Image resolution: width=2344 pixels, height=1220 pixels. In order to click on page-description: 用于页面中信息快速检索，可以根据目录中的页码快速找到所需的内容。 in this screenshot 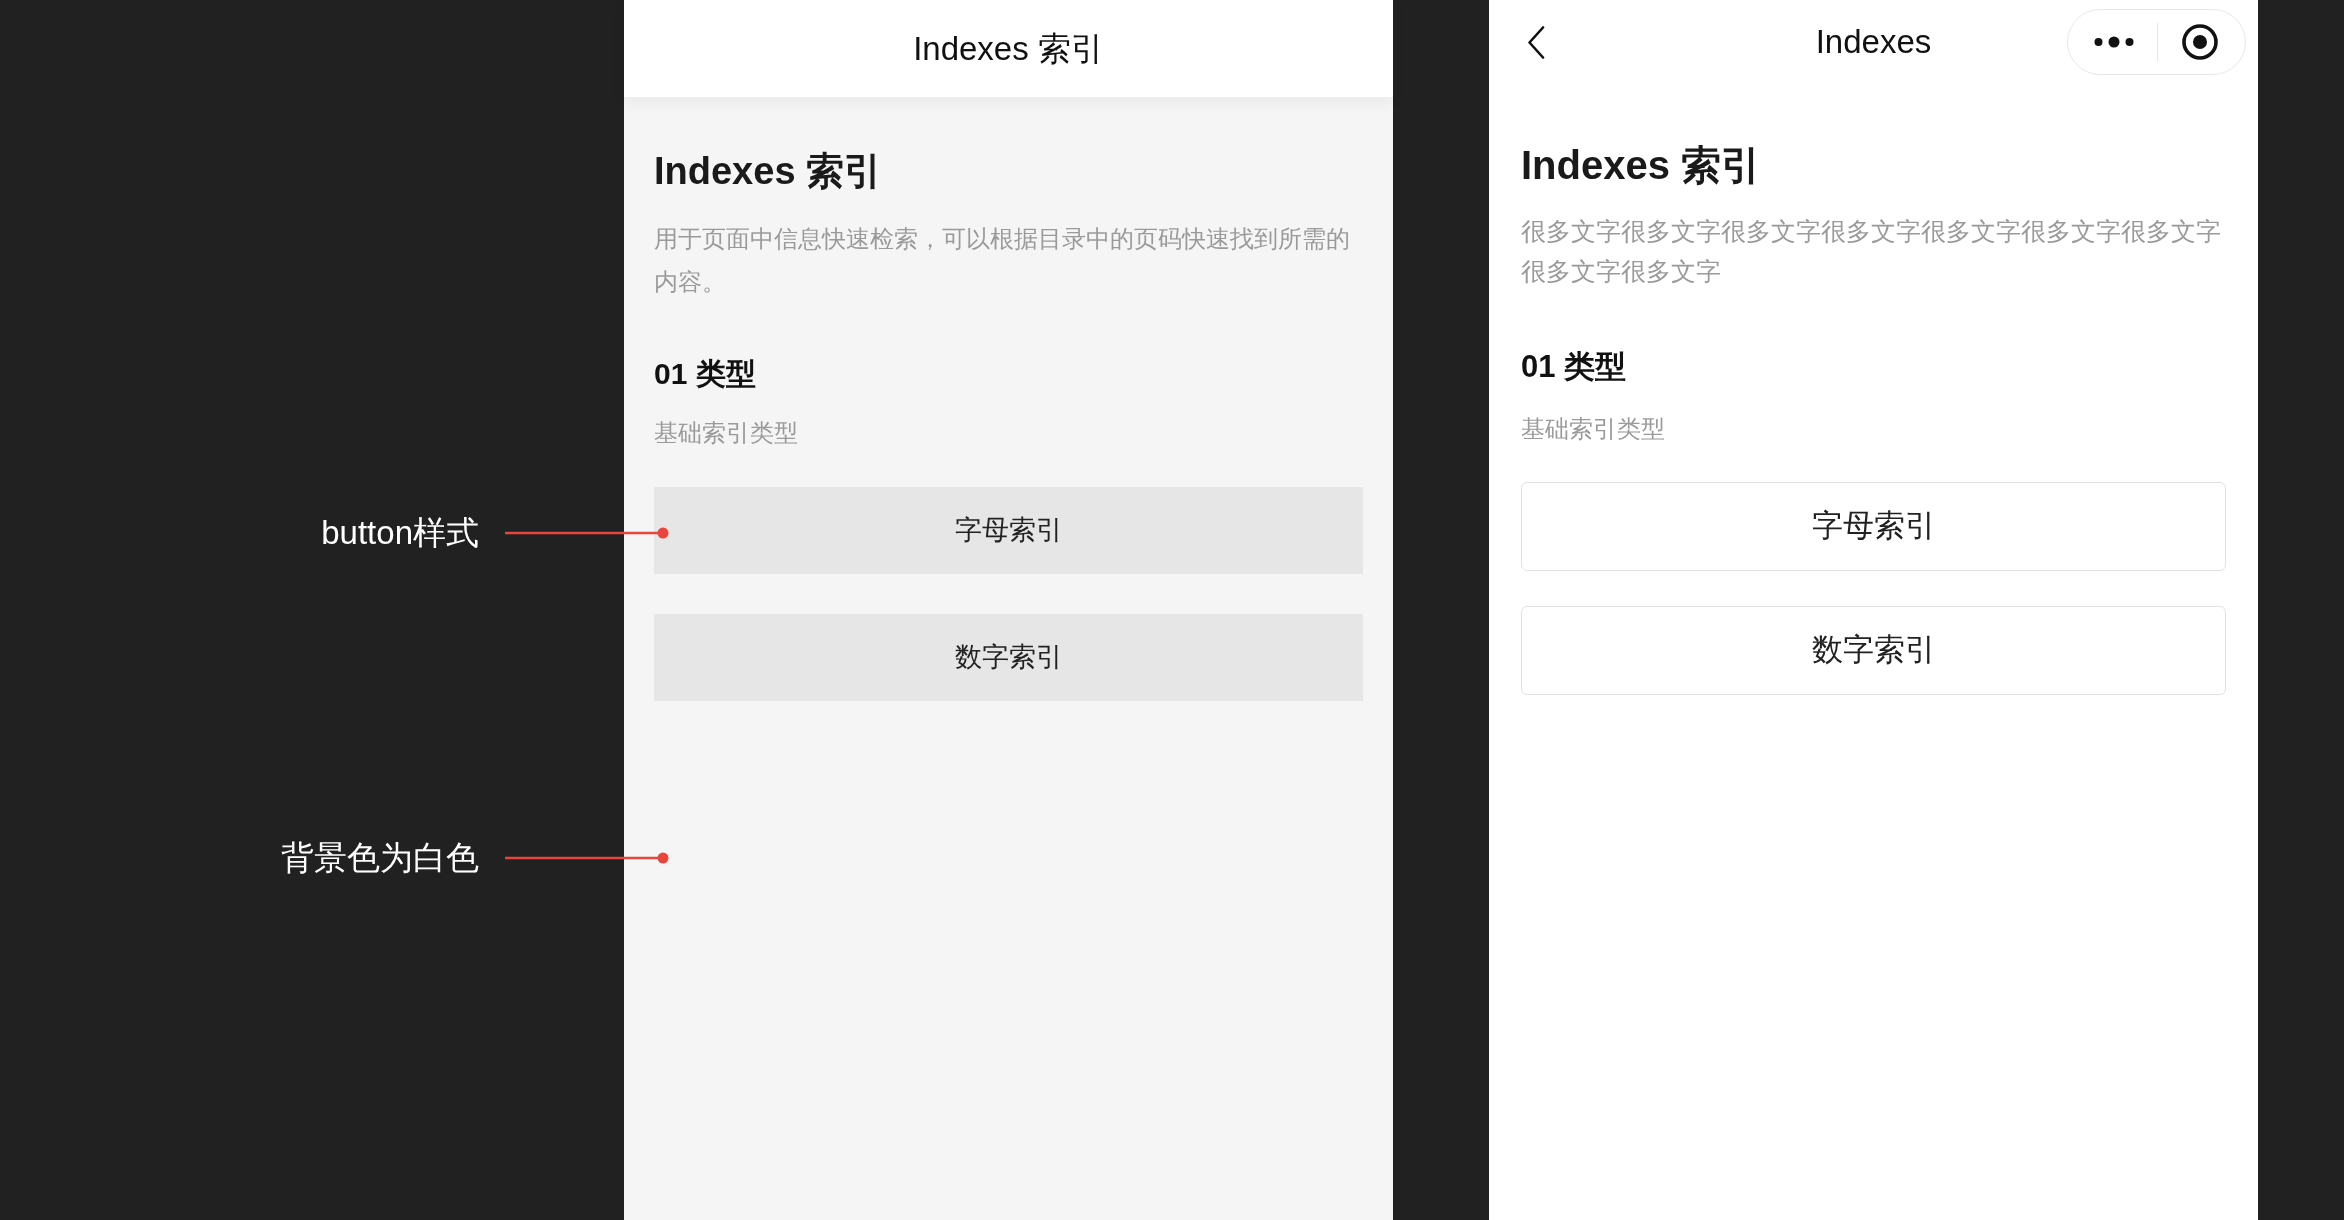, I will do `click(1002, 260)`.